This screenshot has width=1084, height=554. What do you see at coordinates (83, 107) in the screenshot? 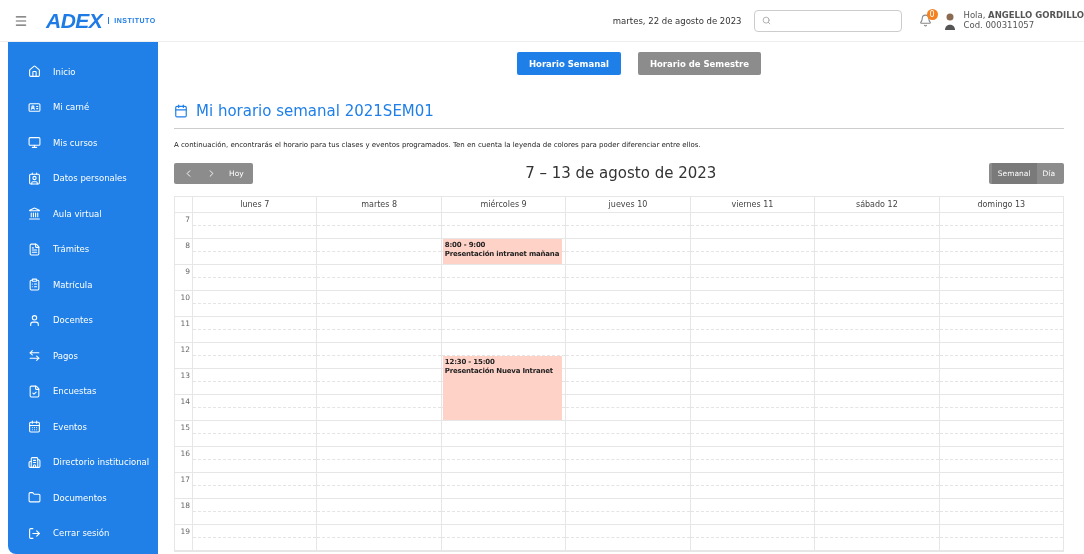
I see `sidebar-item: Mi carné` at bounding box center [83, 107].